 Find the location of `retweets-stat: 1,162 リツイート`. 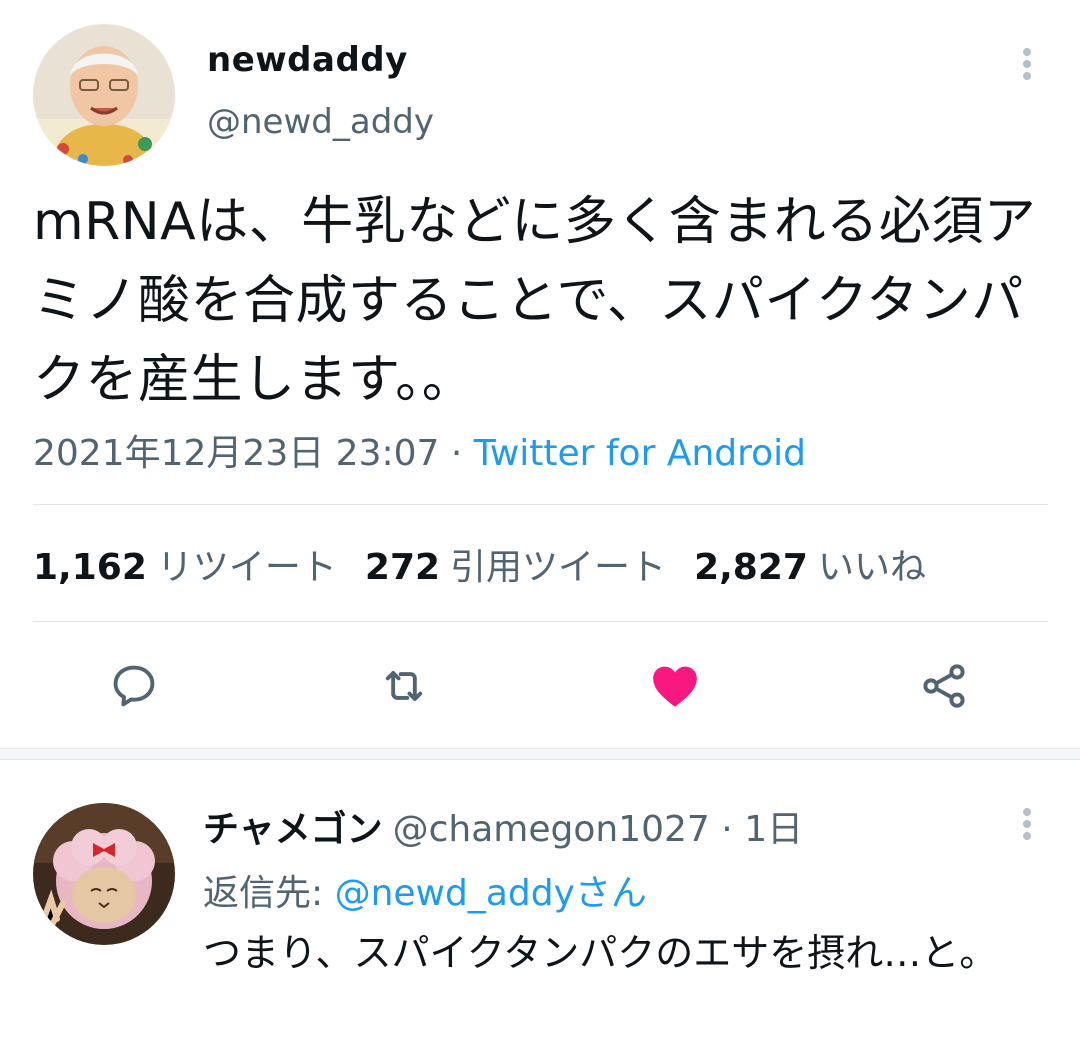

retweets-stat: 1,162 リツイート is located at coordinates (199, 567).